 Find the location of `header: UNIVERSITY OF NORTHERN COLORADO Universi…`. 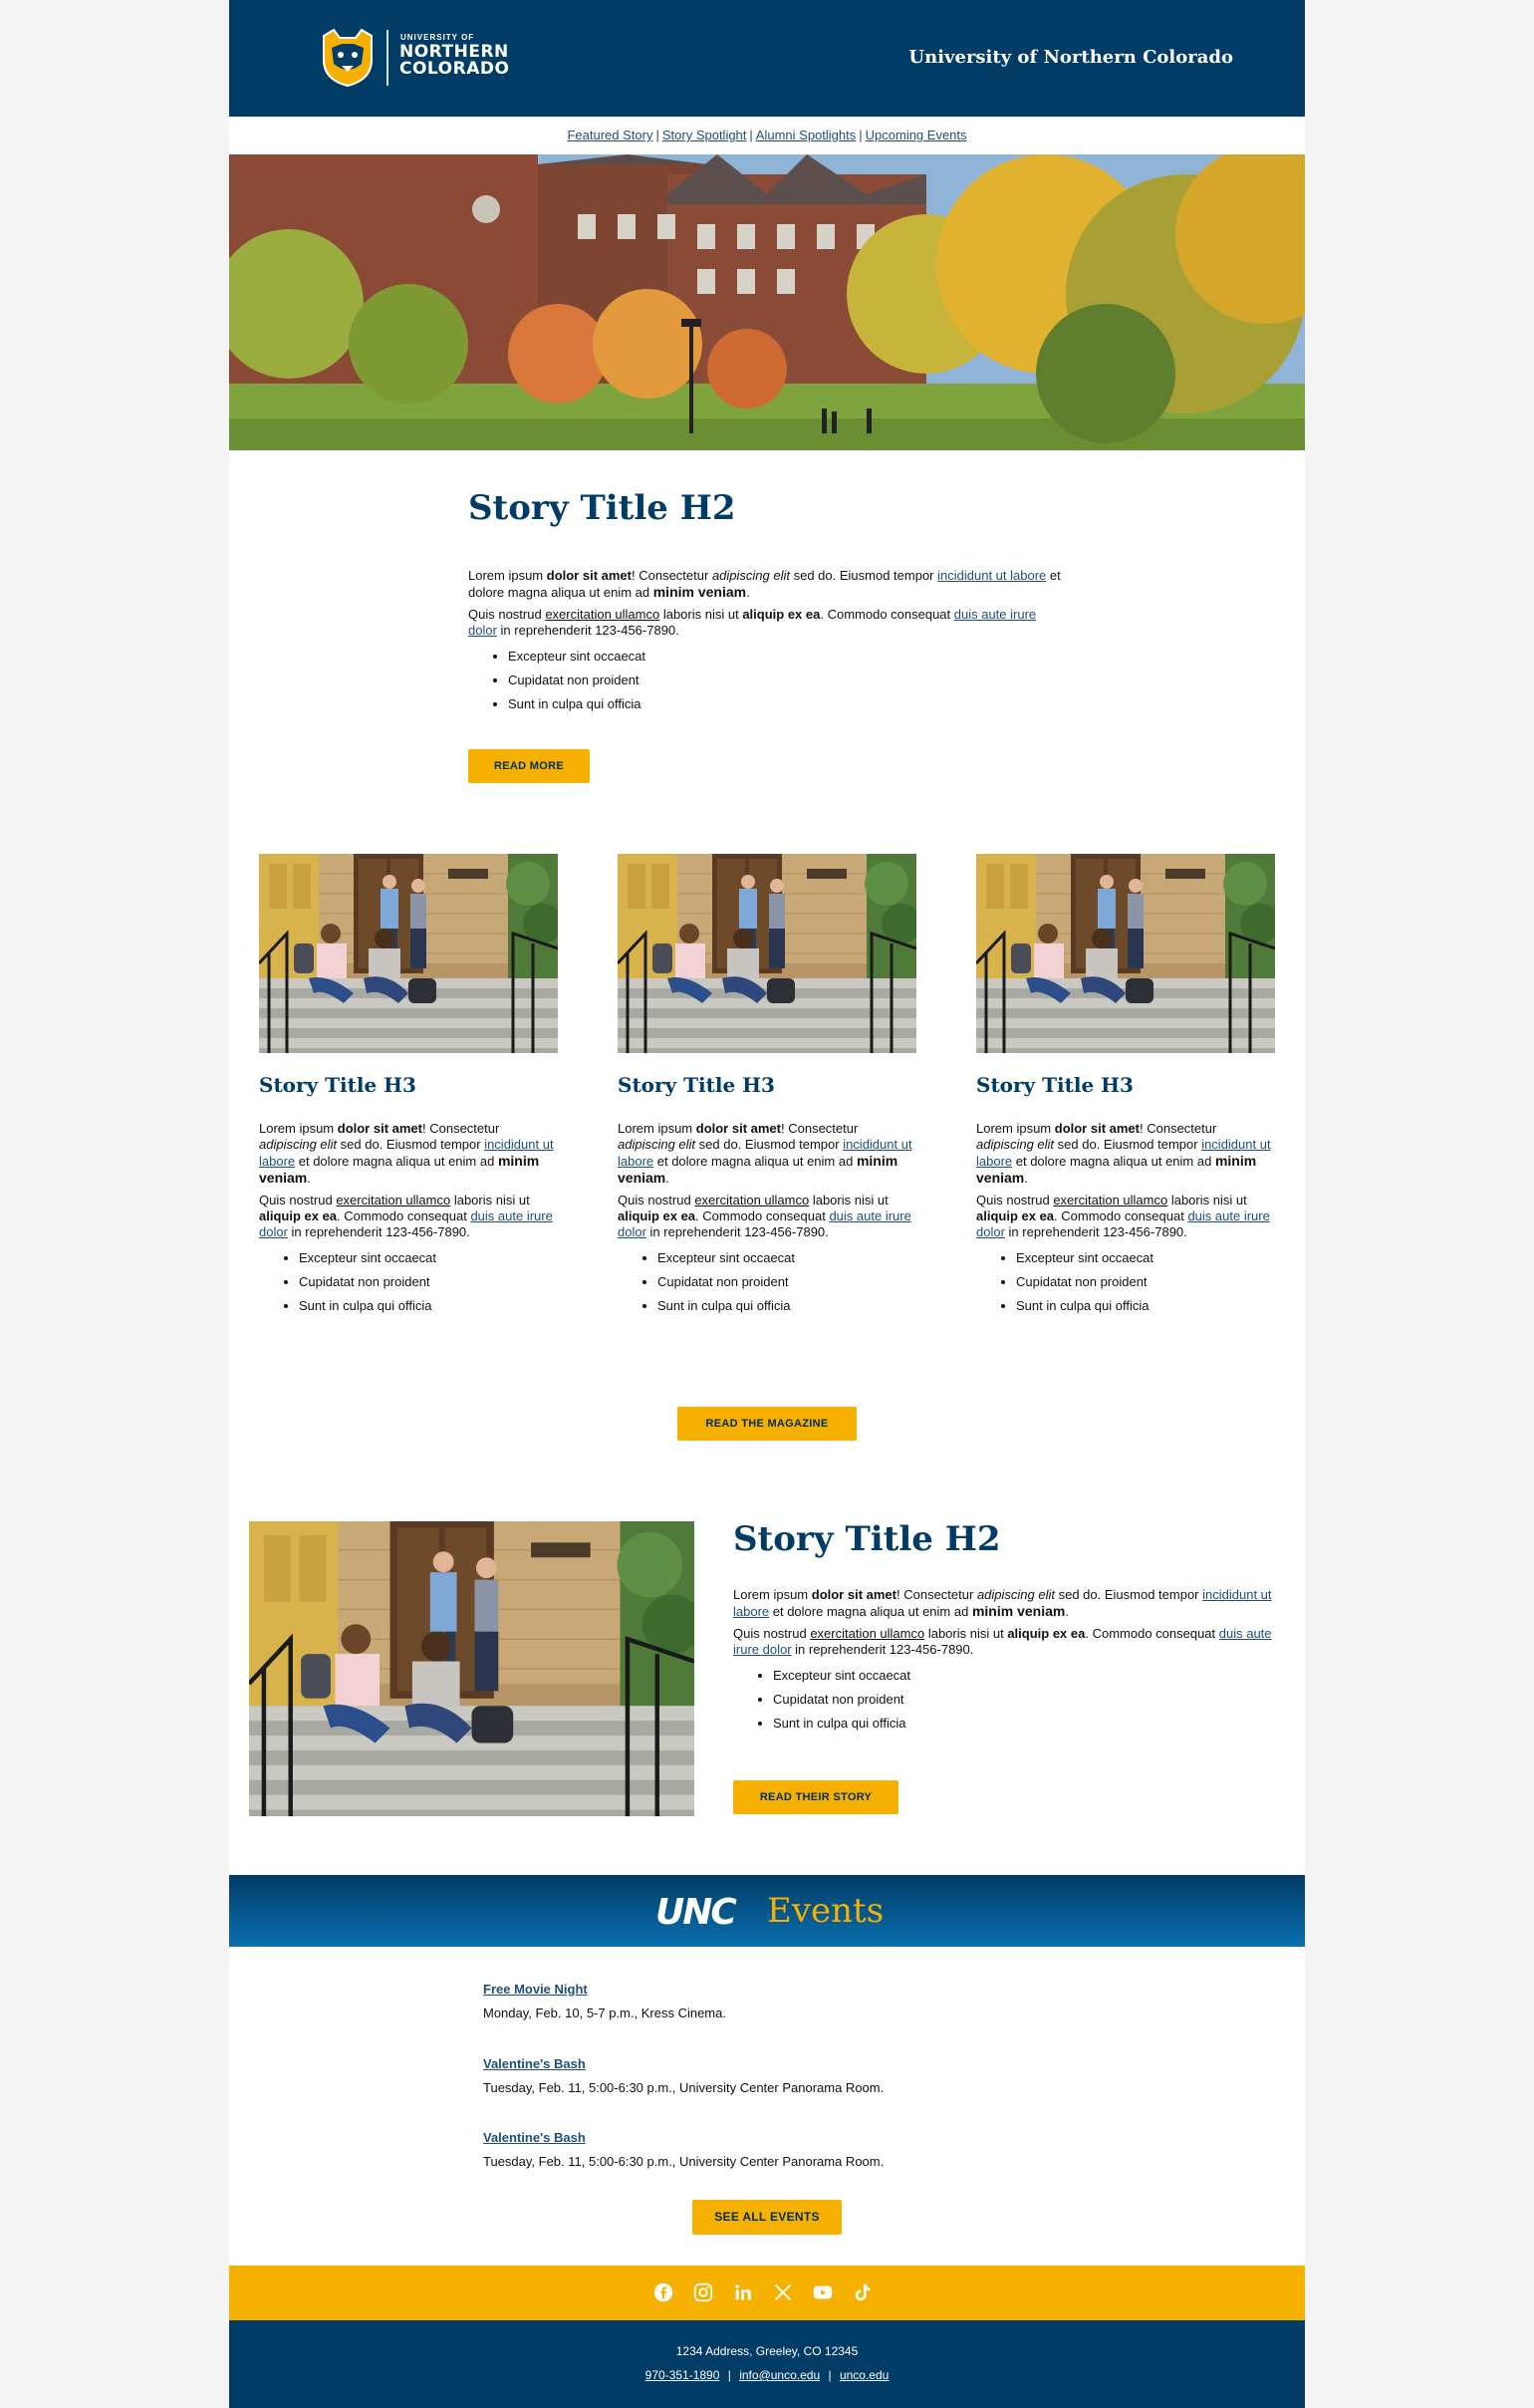

header: UNIVERSITY OF NORTHERN COLORADO Universi… is located at coordinates (767, 58).